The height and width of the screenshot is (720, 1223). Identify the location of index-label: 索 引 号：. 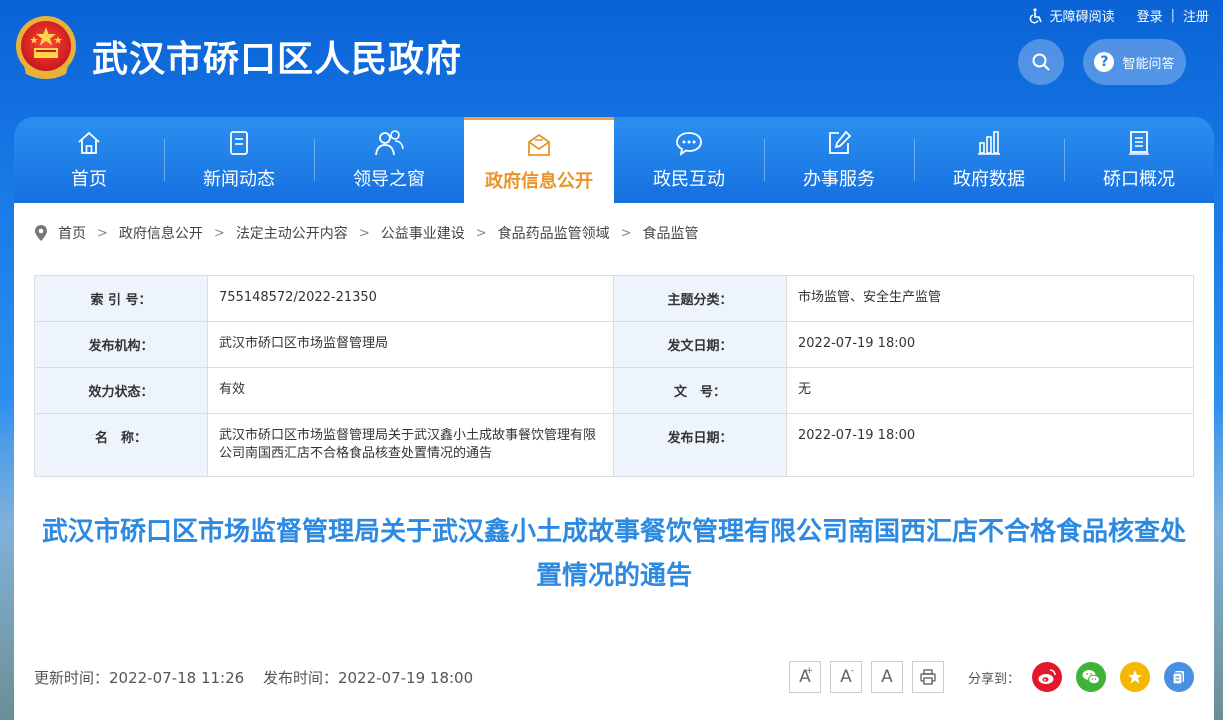
(121, 298).